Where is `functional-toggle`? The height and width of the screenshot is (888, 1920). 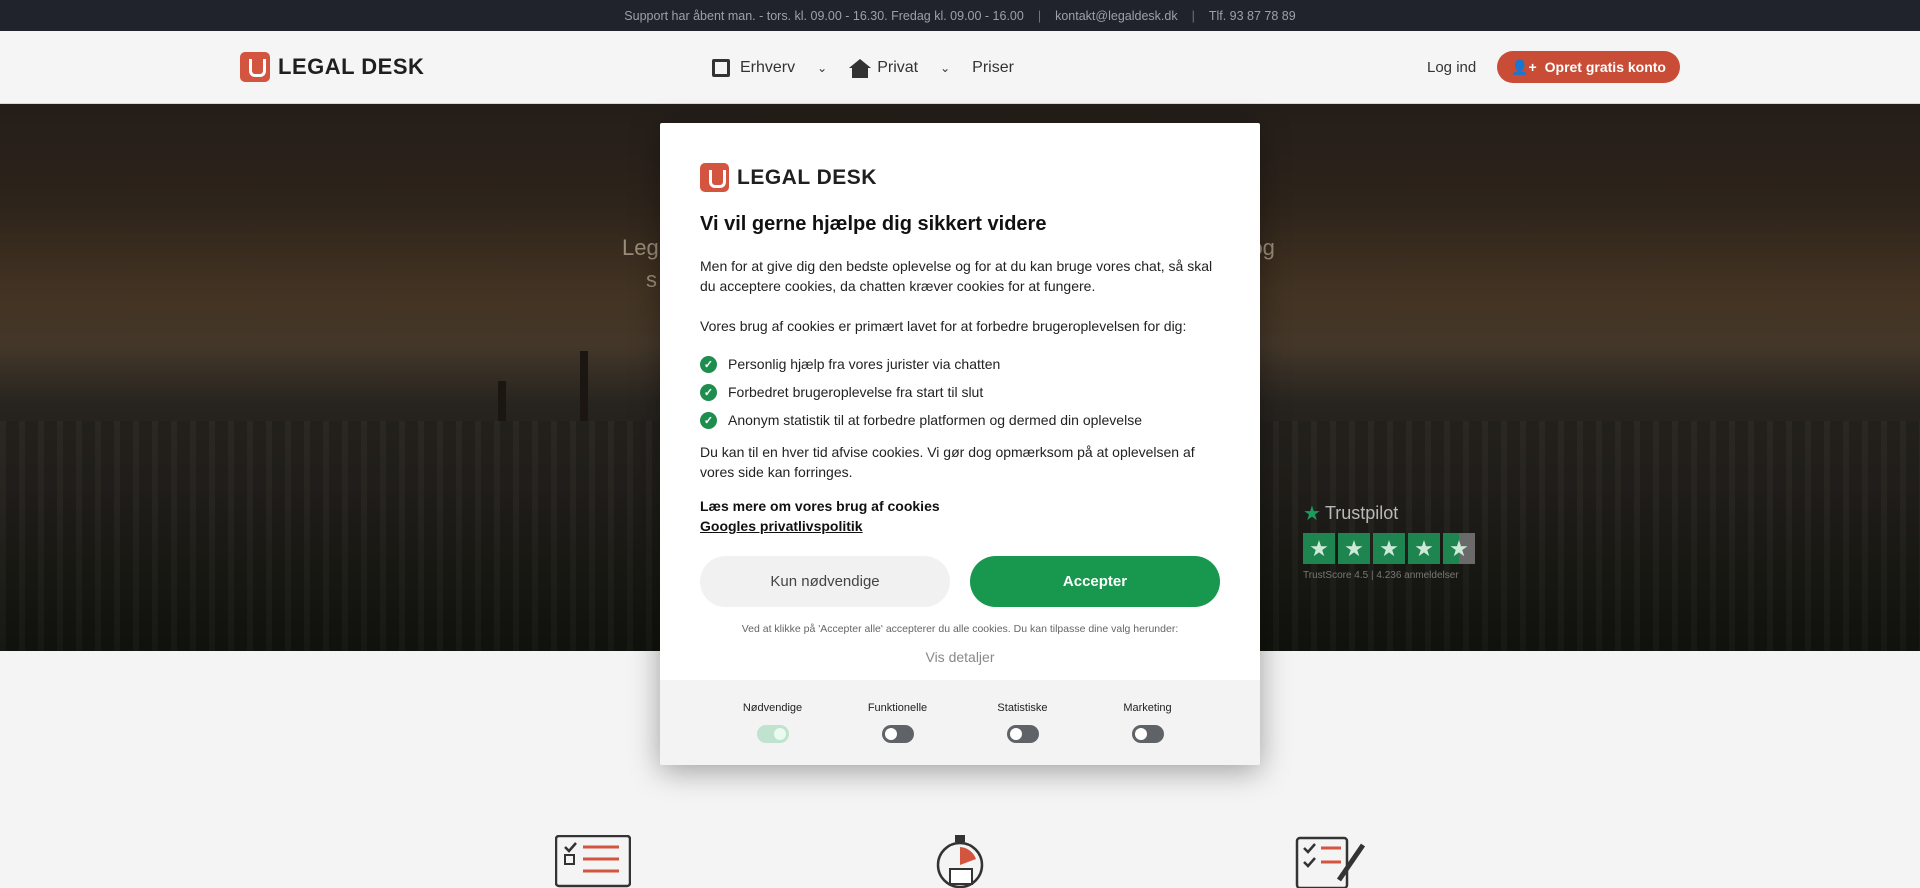 functional-toggle is located at coordinates (897, 734).